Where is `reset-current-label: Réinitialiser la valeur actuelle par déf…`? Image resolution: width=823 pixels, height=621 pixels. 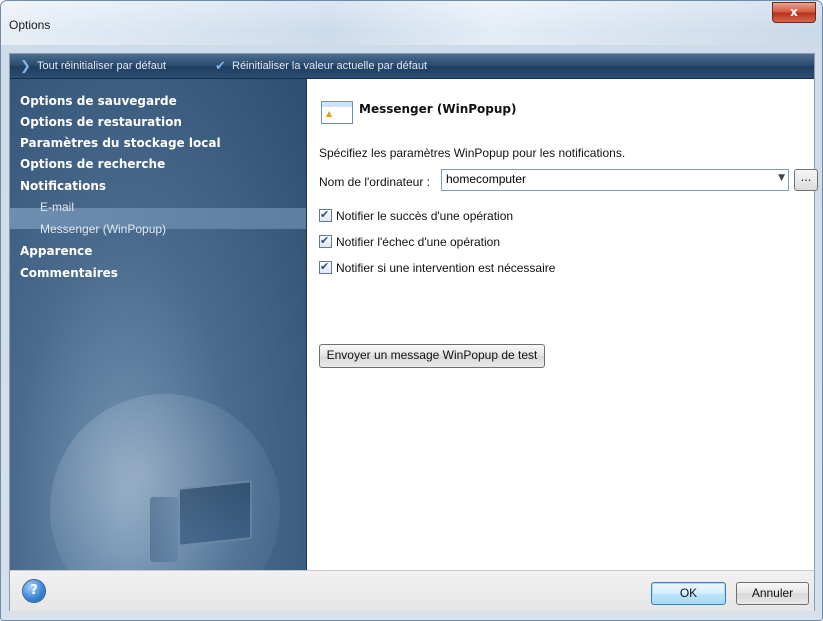
reset-current-label: Réinitialiser la valeur actuelle par déf… is located at coordinates (330, 66).